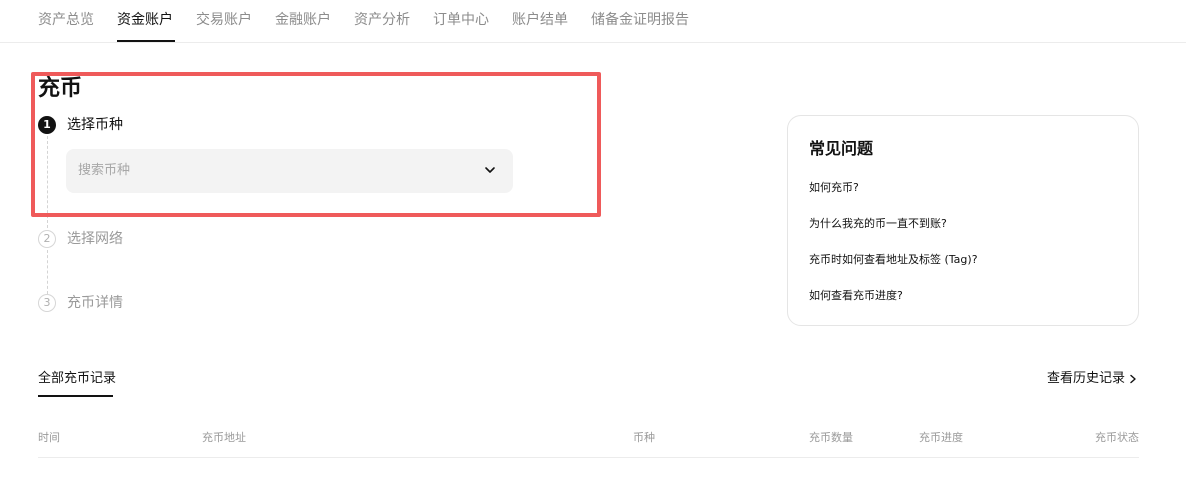 This screenshot has width=1186, height=504. I want to click on chevron-right-icon, so click(1133, 378).